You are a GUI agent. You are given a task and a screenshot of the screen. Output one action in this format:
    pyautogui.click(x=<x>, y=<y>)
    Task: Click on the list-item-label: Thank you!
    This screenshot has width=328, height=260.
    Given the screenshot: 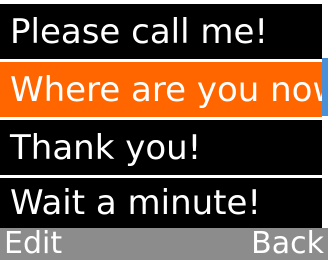 What is the action you would take?
    pyautogui.click(x=106, y=147)
    